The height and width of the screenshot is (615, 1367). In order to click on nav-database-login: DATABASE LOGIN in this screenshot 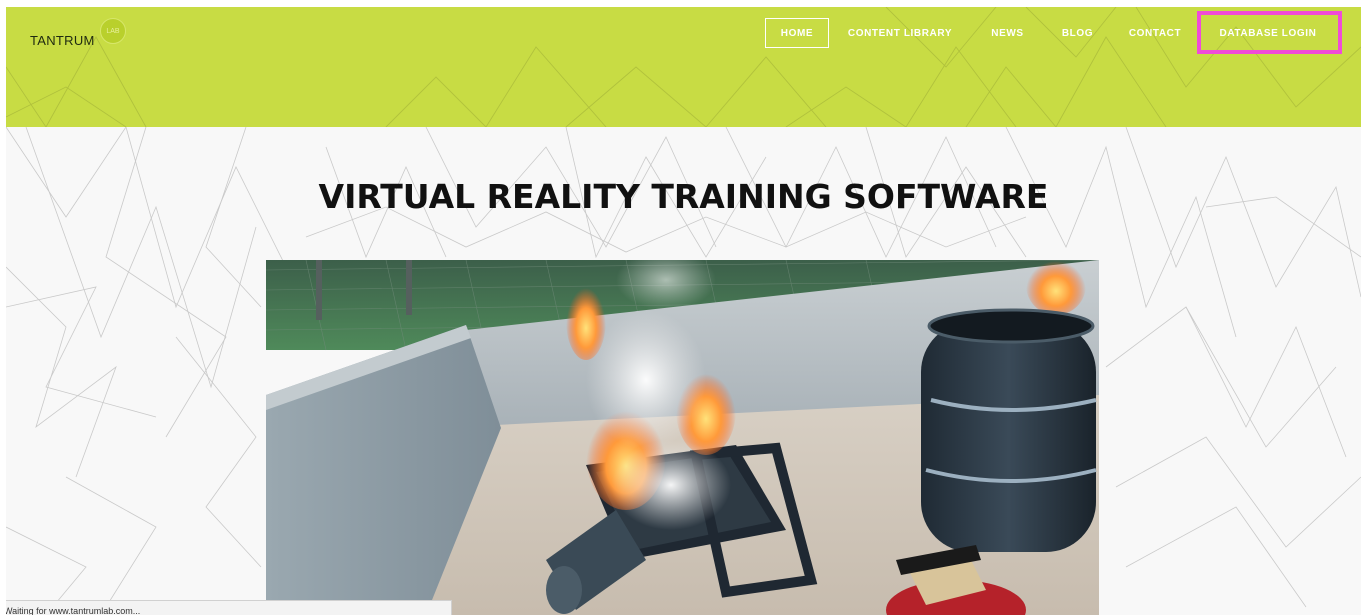, I will do `click(1268, 33)`.